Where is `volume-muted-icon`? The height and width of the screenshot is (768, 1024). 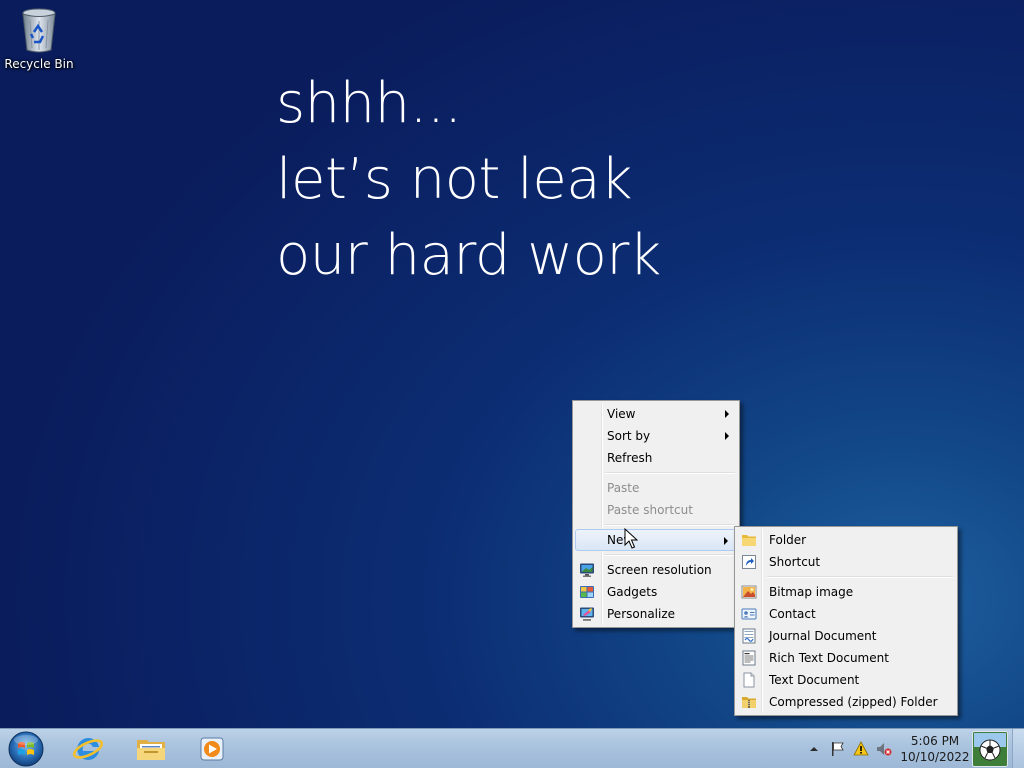 volume-muted-icon is located at coordinates (884, 749).